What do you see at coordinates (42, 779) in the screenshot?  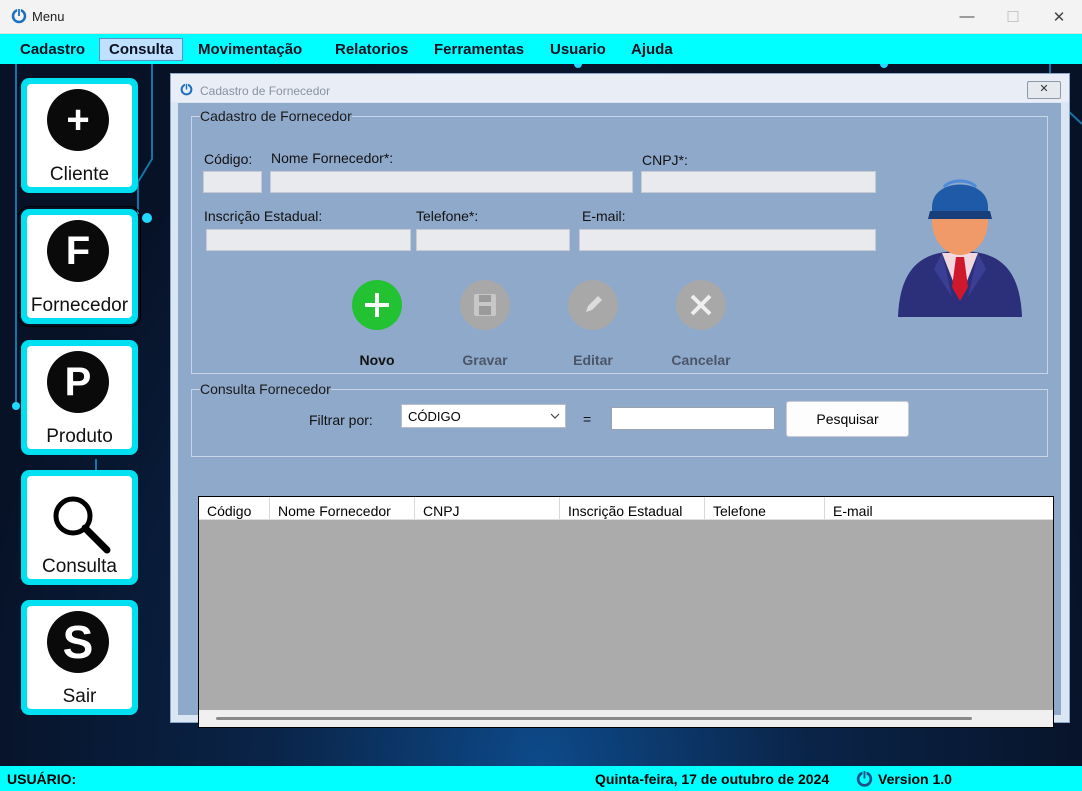 I see `status-user-label: USUÁRIO:` at bounding box center [42, 779].